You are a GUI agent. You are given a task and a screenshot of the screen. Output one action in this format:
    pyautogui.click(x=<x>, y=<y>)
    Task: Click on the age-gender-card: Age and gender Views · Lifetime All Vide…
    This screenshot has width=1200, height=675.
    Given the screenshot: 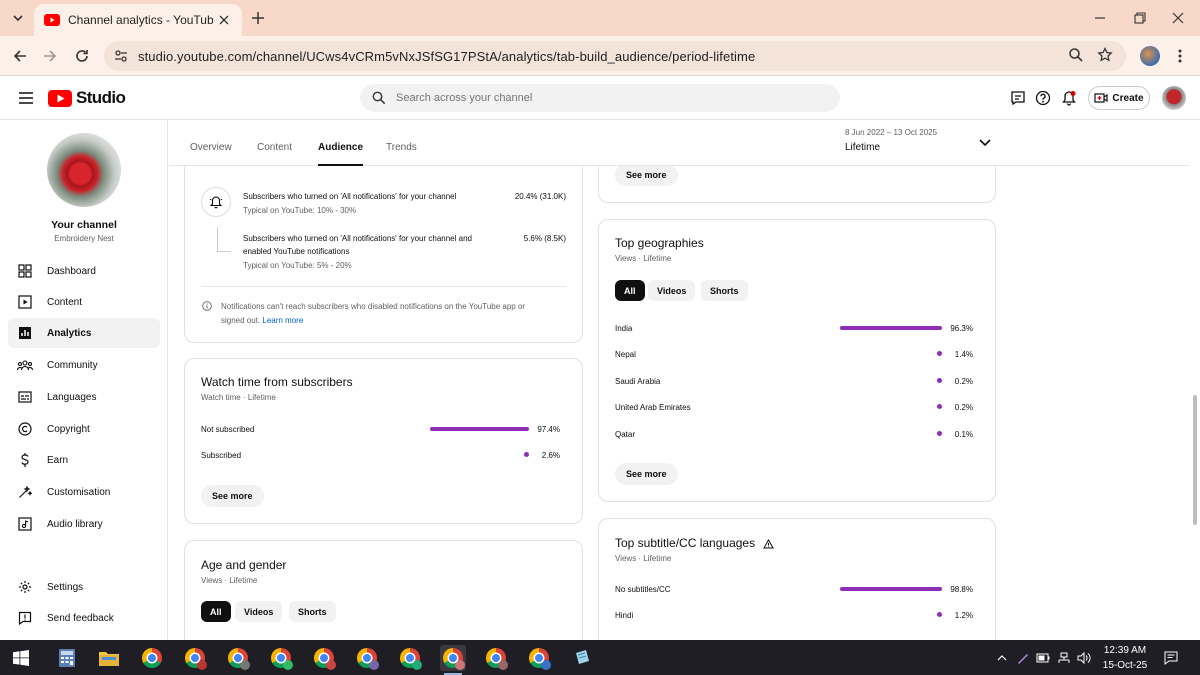 What is the action you would take?
    pyautogui.click(x=383, y=590)
    